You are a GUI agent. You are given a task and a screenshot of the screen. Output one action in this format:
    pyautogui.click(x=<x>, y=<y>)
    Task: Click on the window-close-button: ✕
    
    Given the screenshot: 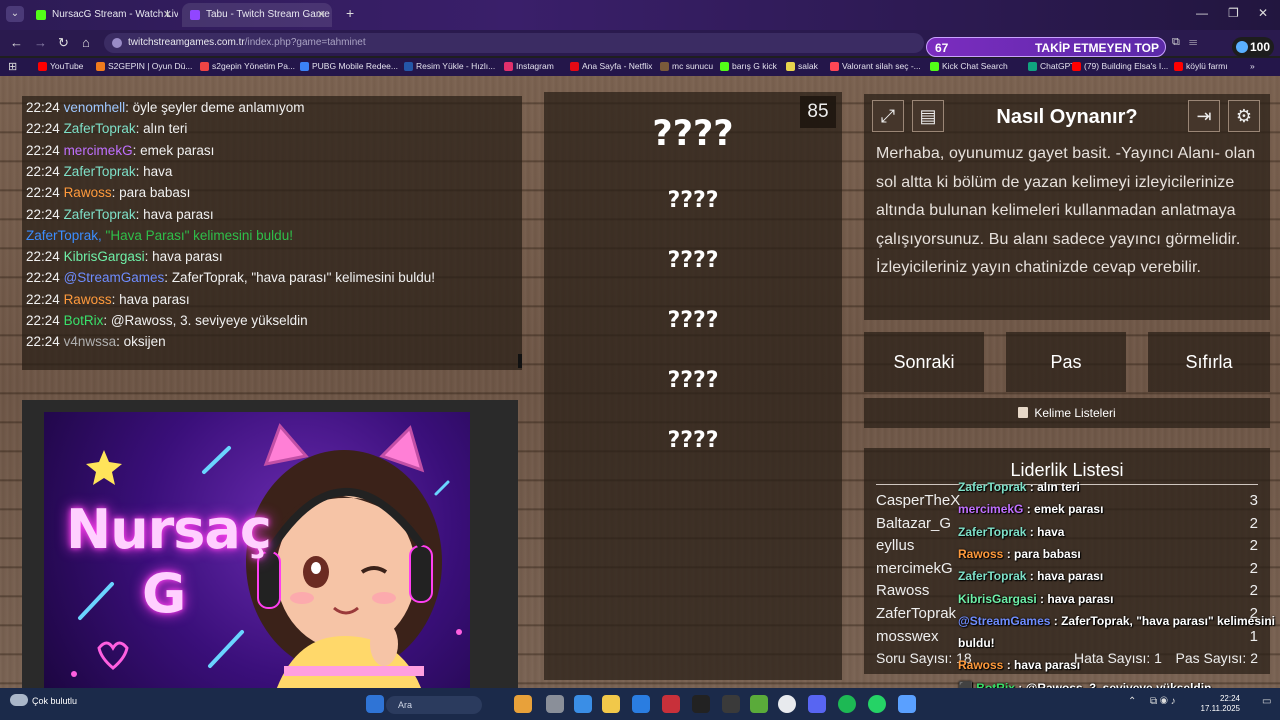 What is the action you would take?
    pyautogui.click(x=1263, y=13)
    